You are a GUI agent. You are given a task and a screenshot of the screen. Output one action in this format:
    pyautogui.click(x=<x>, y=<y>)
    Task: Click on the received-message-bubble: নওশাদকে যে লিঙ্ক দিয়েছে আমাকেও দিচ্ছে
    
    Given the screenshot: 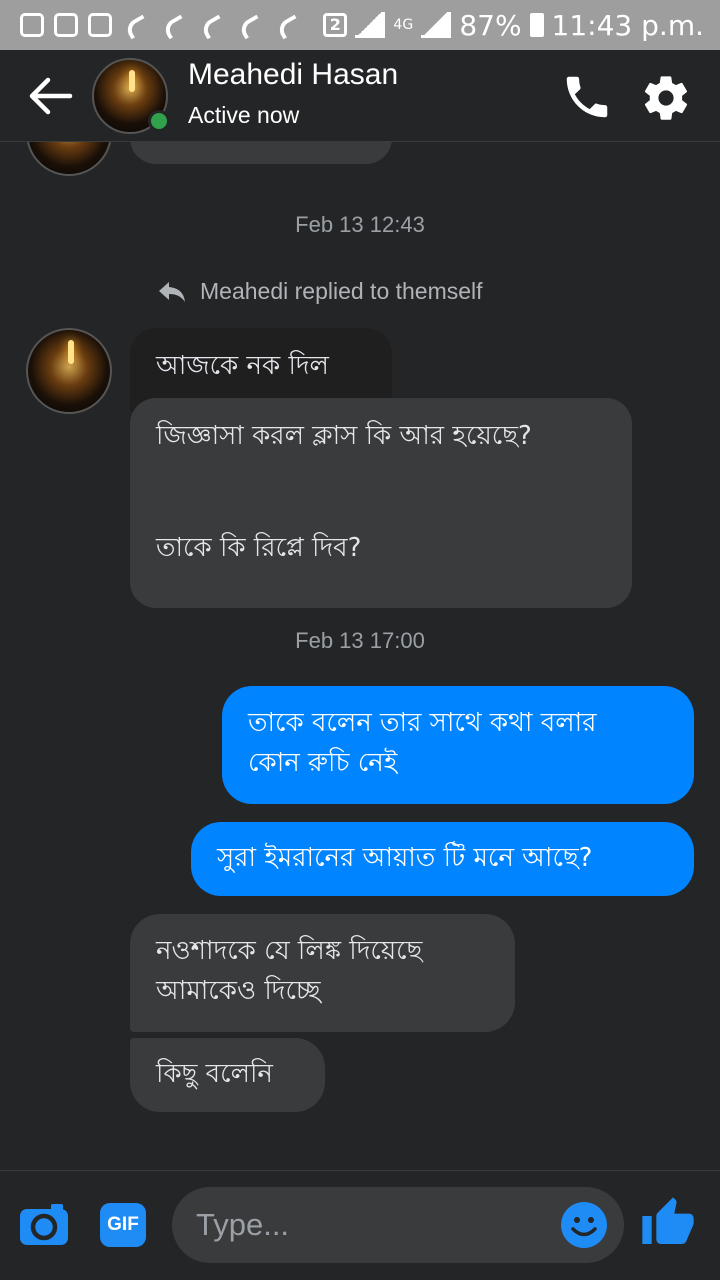 What is the action you would take?
    pyautogui.click(x=322, y=973)
    